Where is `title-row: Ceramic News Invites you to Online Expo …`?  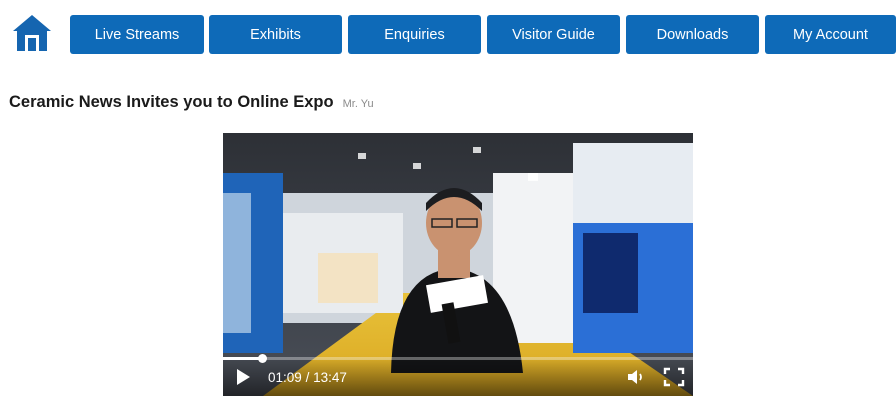
title-row: Ceramic News Invites you to Online Expo … is located at coordinates (191, 102).